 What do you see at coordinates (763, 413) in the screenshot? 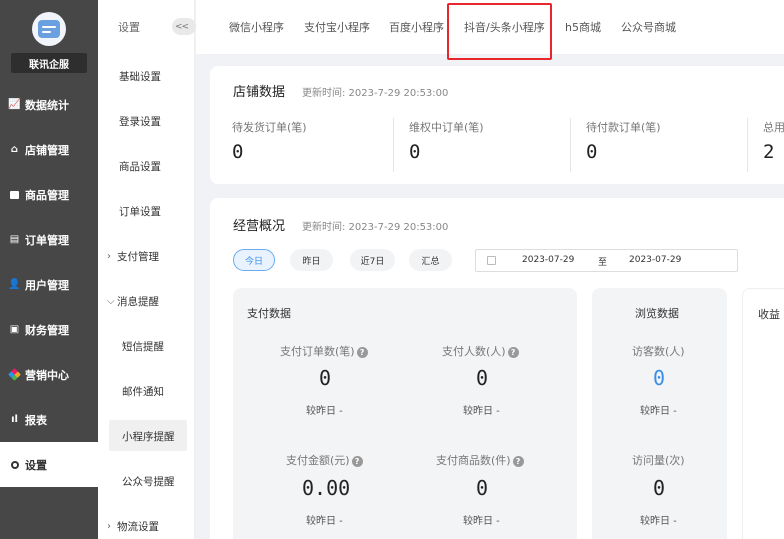
I see `revenue-data-panel: 收益` at bounding box center [763, 413].